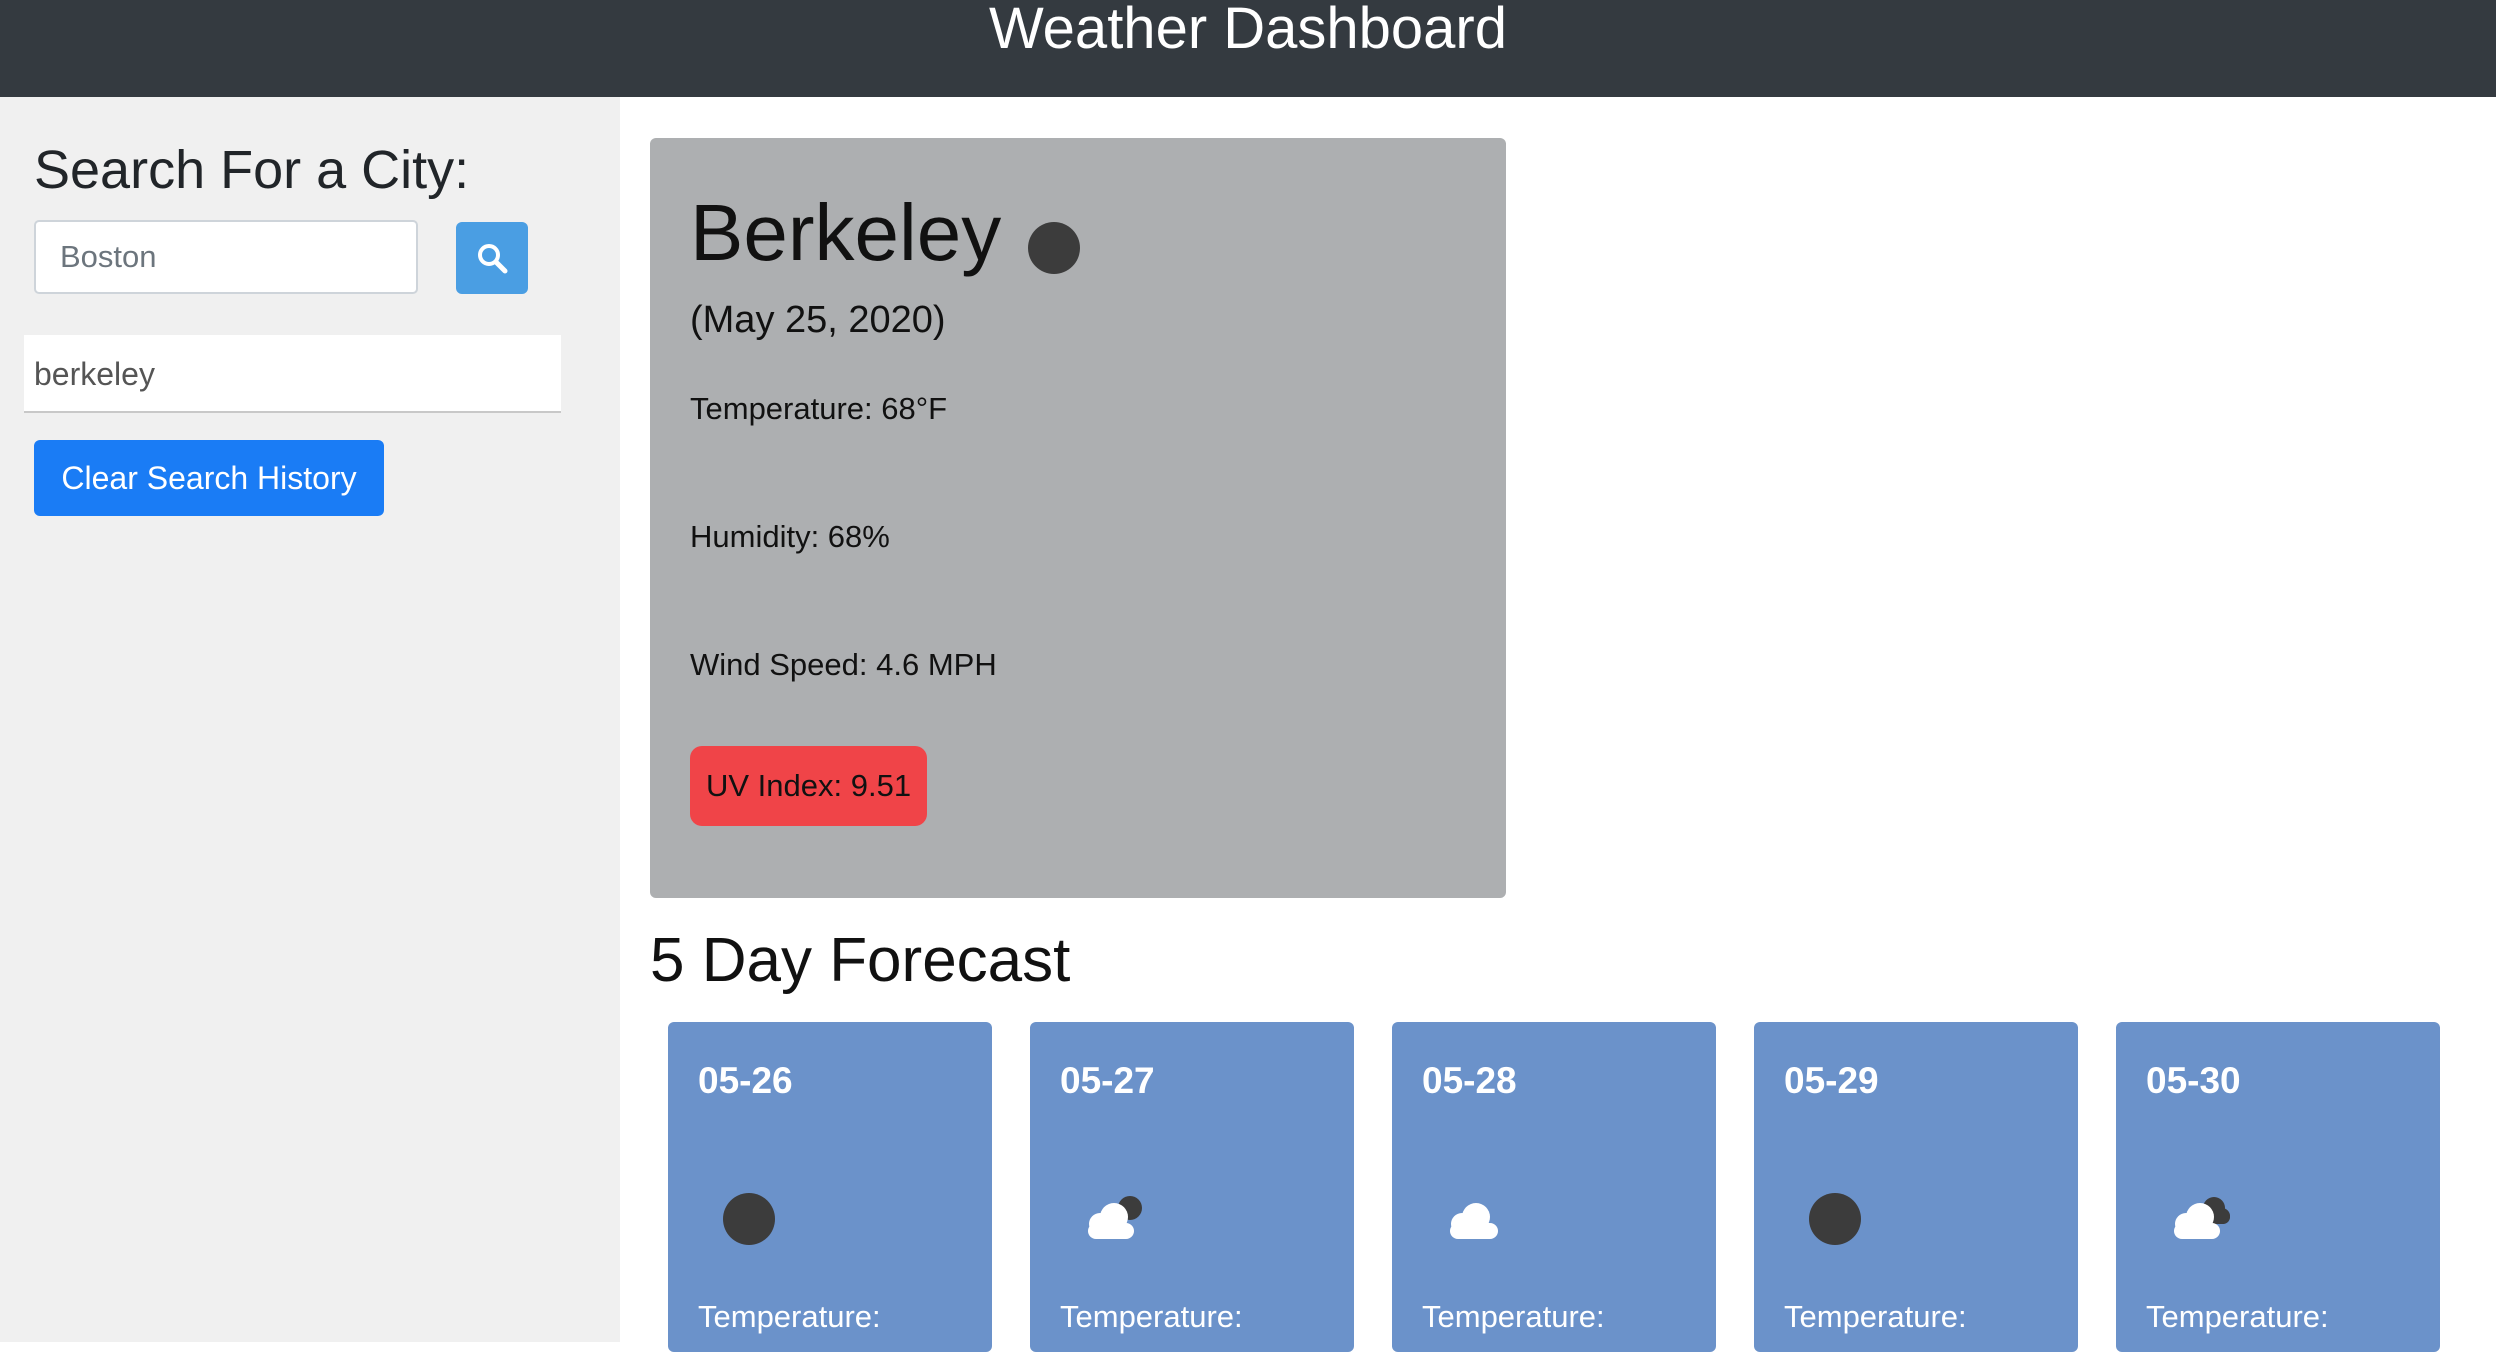 The image size is (2496, 1352). I want to click on broken-clouds-icon, so click(2202, 1218).